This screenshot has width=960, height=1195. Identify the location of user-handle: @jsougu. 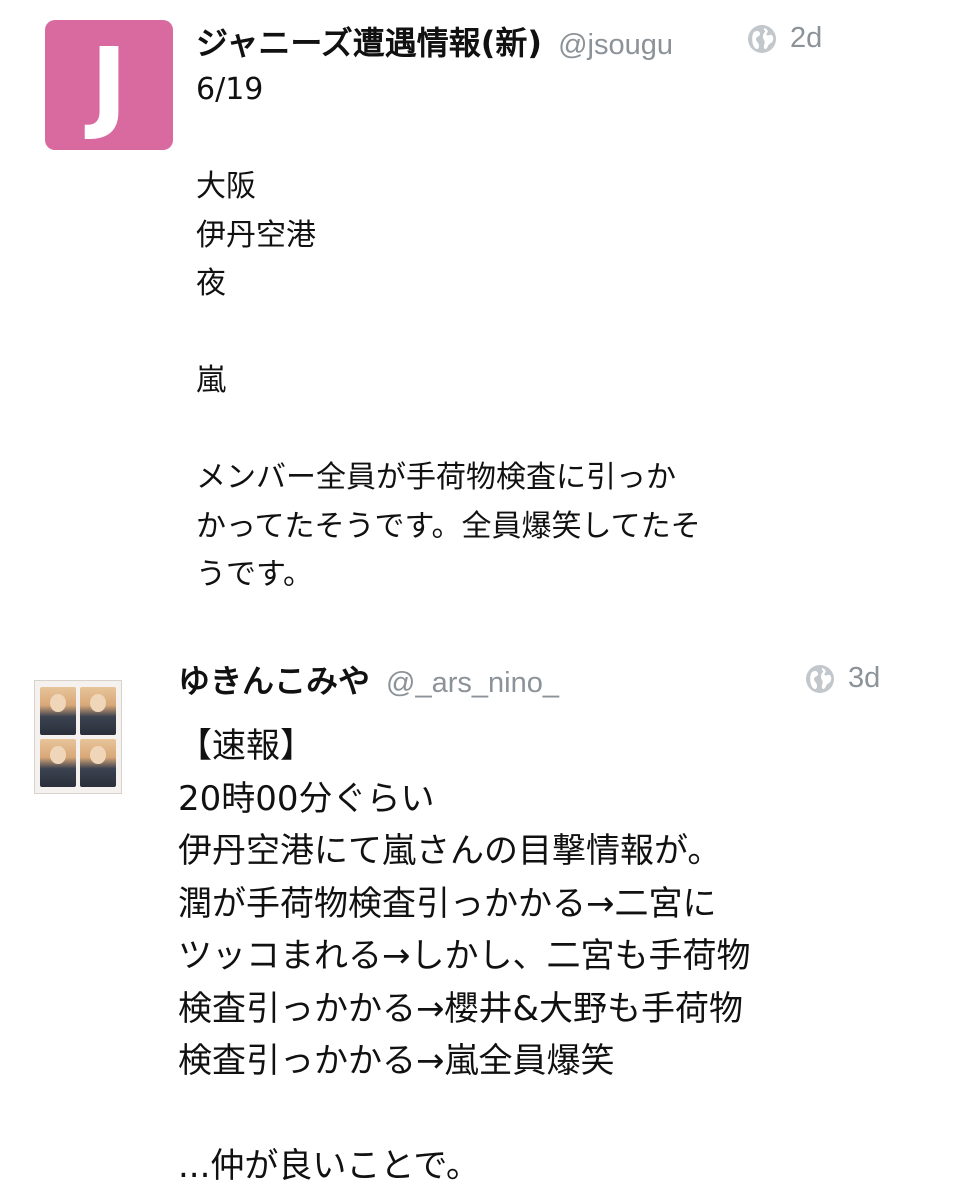
(615, 45).